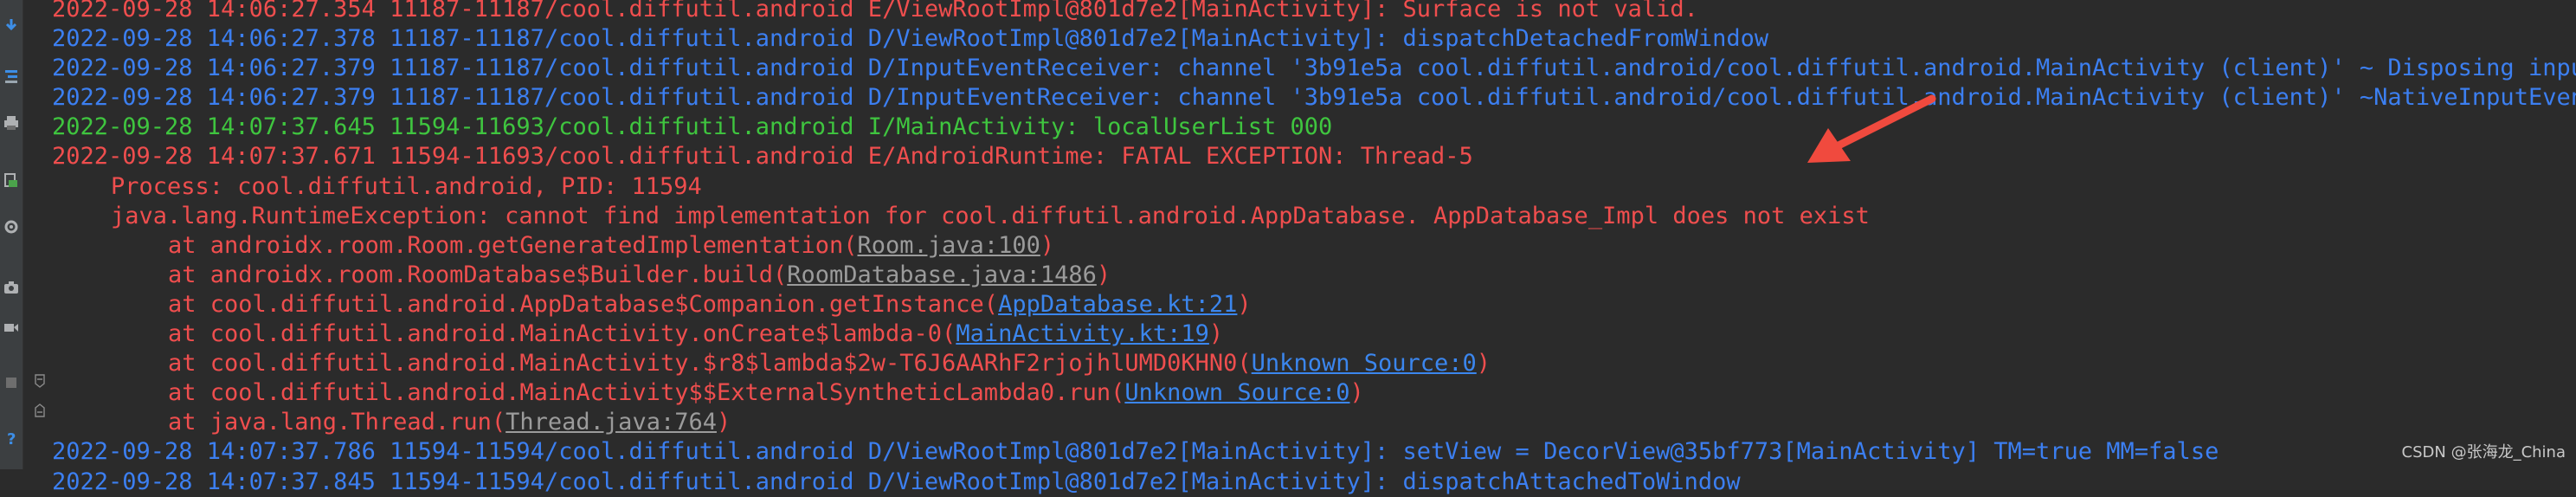  I want to click on settings-icon, so click(11, 227).